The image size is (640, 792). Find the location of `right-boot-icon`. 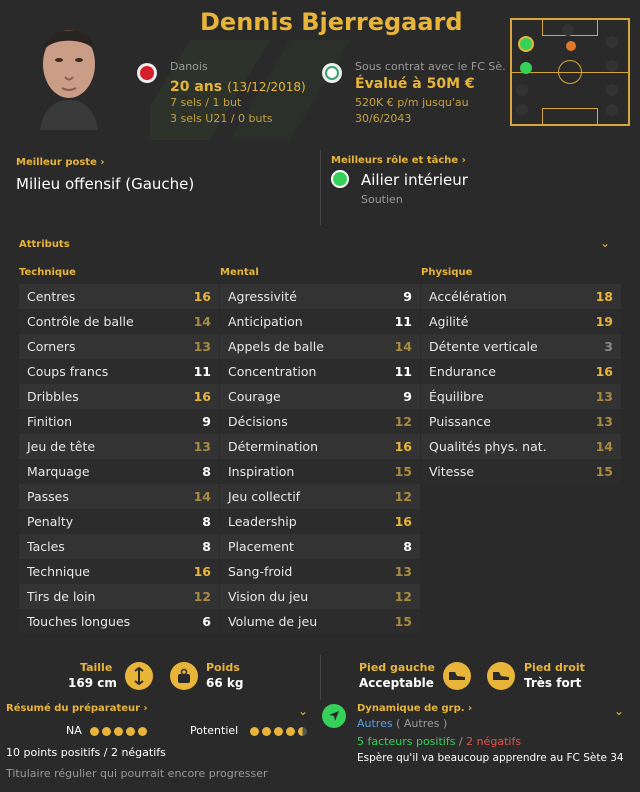

right-boot-icon is located at coordinates (501, 676).